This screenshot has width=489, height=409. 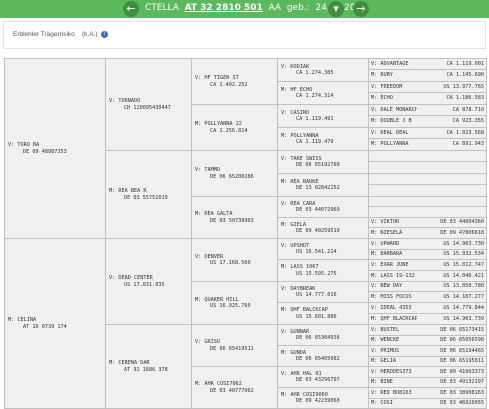 What do you see at coordinates (323, 228) in the screenshot?
I see `ancestor-cell-gen4: M: GIELA DE 09 40259510` at bounding box center [323, 228].